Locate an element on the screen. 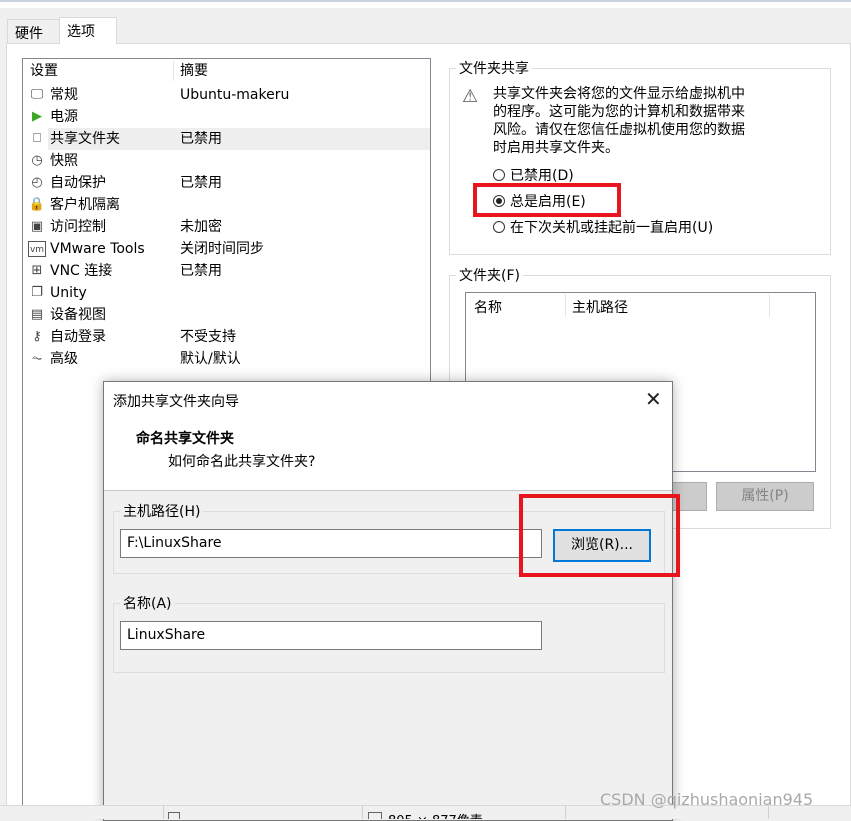  column-header-host-path: 主机路径 is located at coordinates (600, 307).